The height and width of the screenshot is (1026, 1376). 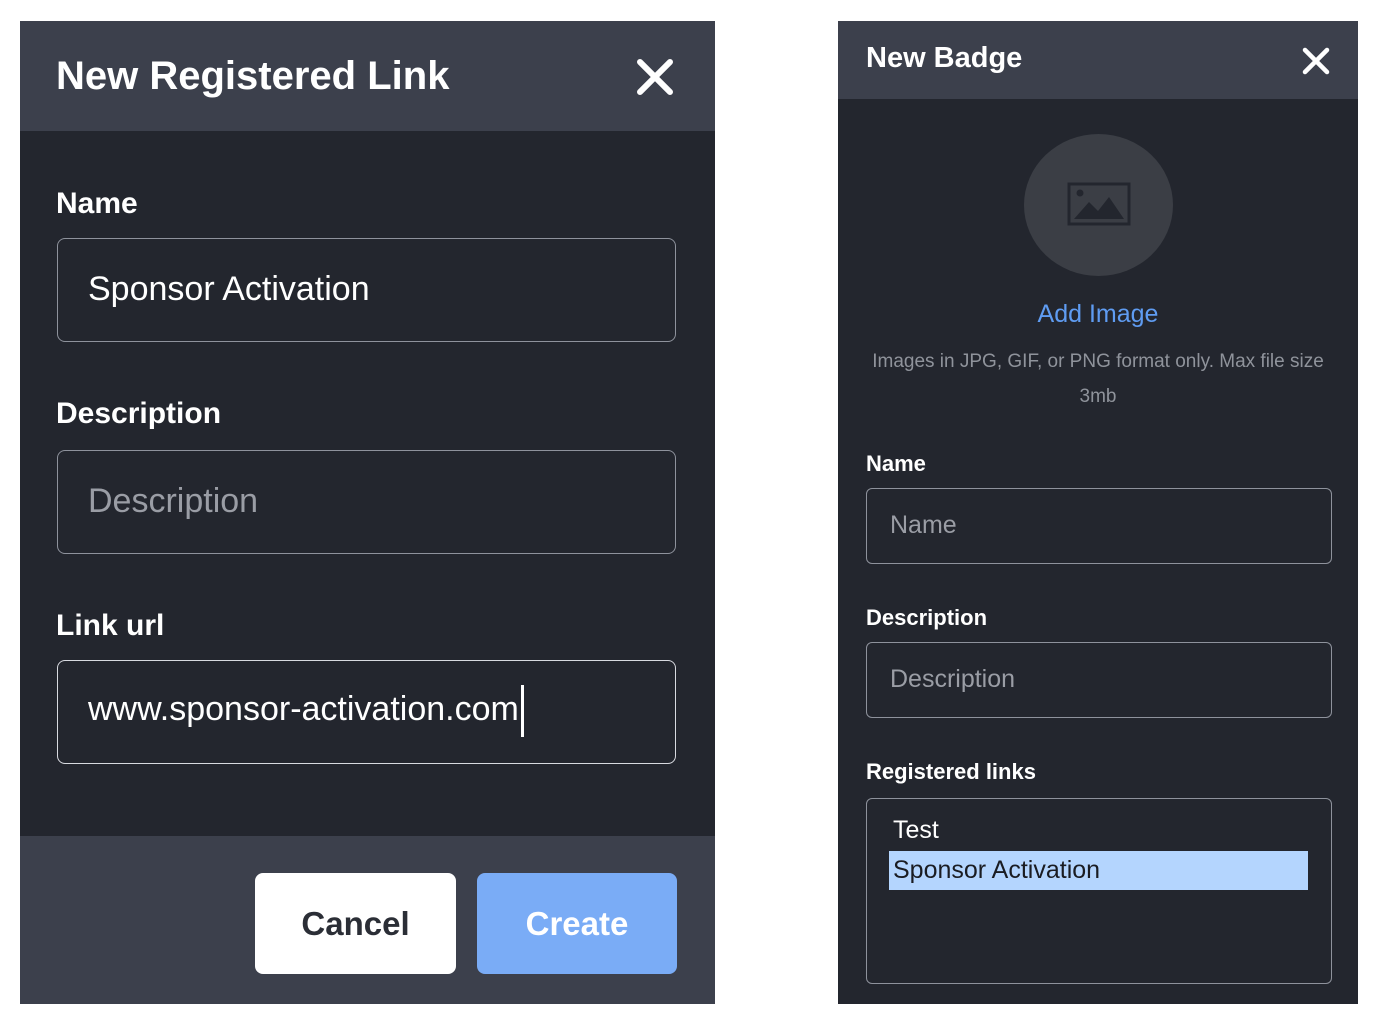 What do you see at coordinates (355, 923) in the screenshot?
I see `cancel-button: Cancel` at bounding box center [355, 923].